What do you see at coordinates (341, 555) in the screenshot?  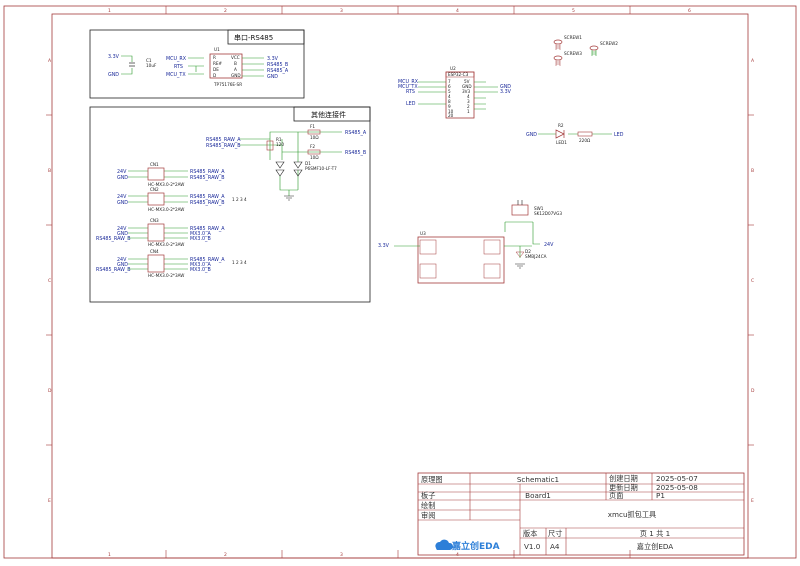 I see `col-label-3-bottom: 3` at bounding box center [341, 555].